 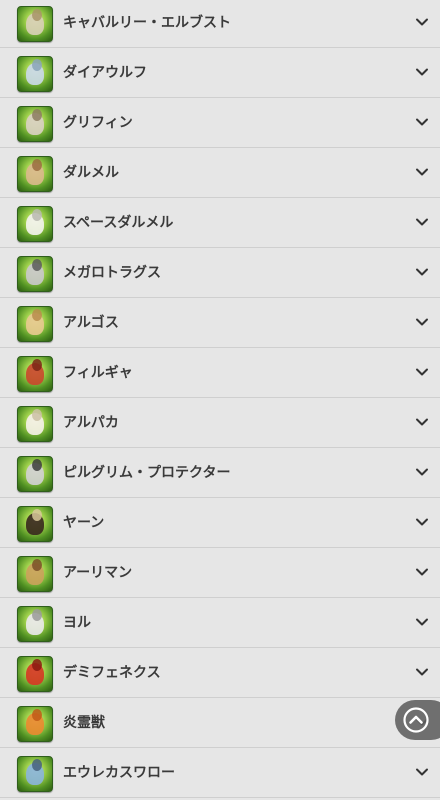 What do you see at coordinates (35, 74) in the screenshot?
I see `direwolf-icon` at bounding box center [35, 74].